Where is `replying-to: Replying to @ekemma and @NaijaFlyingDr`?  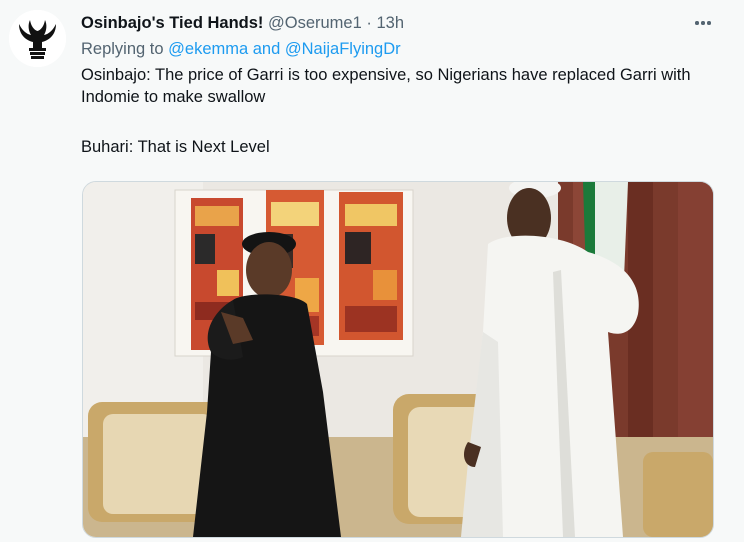
replying-to: Replying to @ekemma and @NaijaFlyingDr is located at coordinates (241, 49).